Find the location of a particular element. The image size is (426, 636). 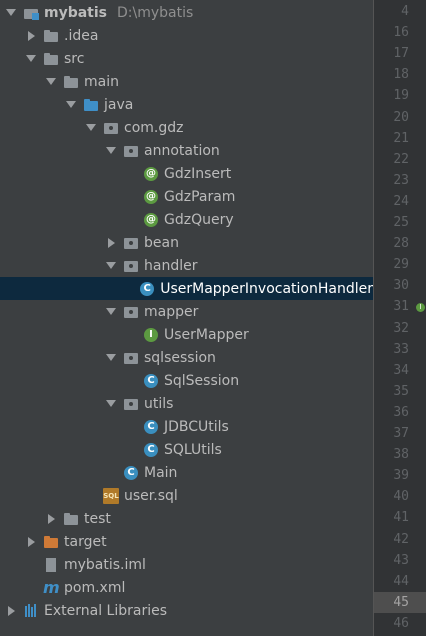

tree-row-label: mybatis is located at coordinates (76, 12).